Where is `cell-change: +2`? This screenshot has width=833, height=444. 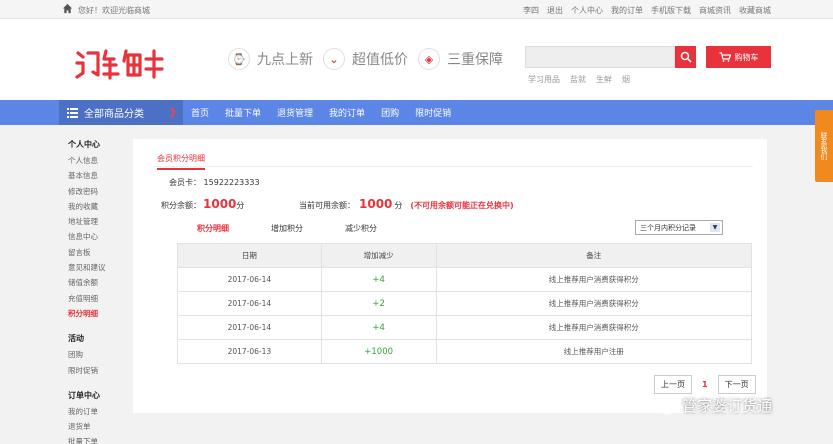
cell-change: +2 is located at coordinates (378, 303).